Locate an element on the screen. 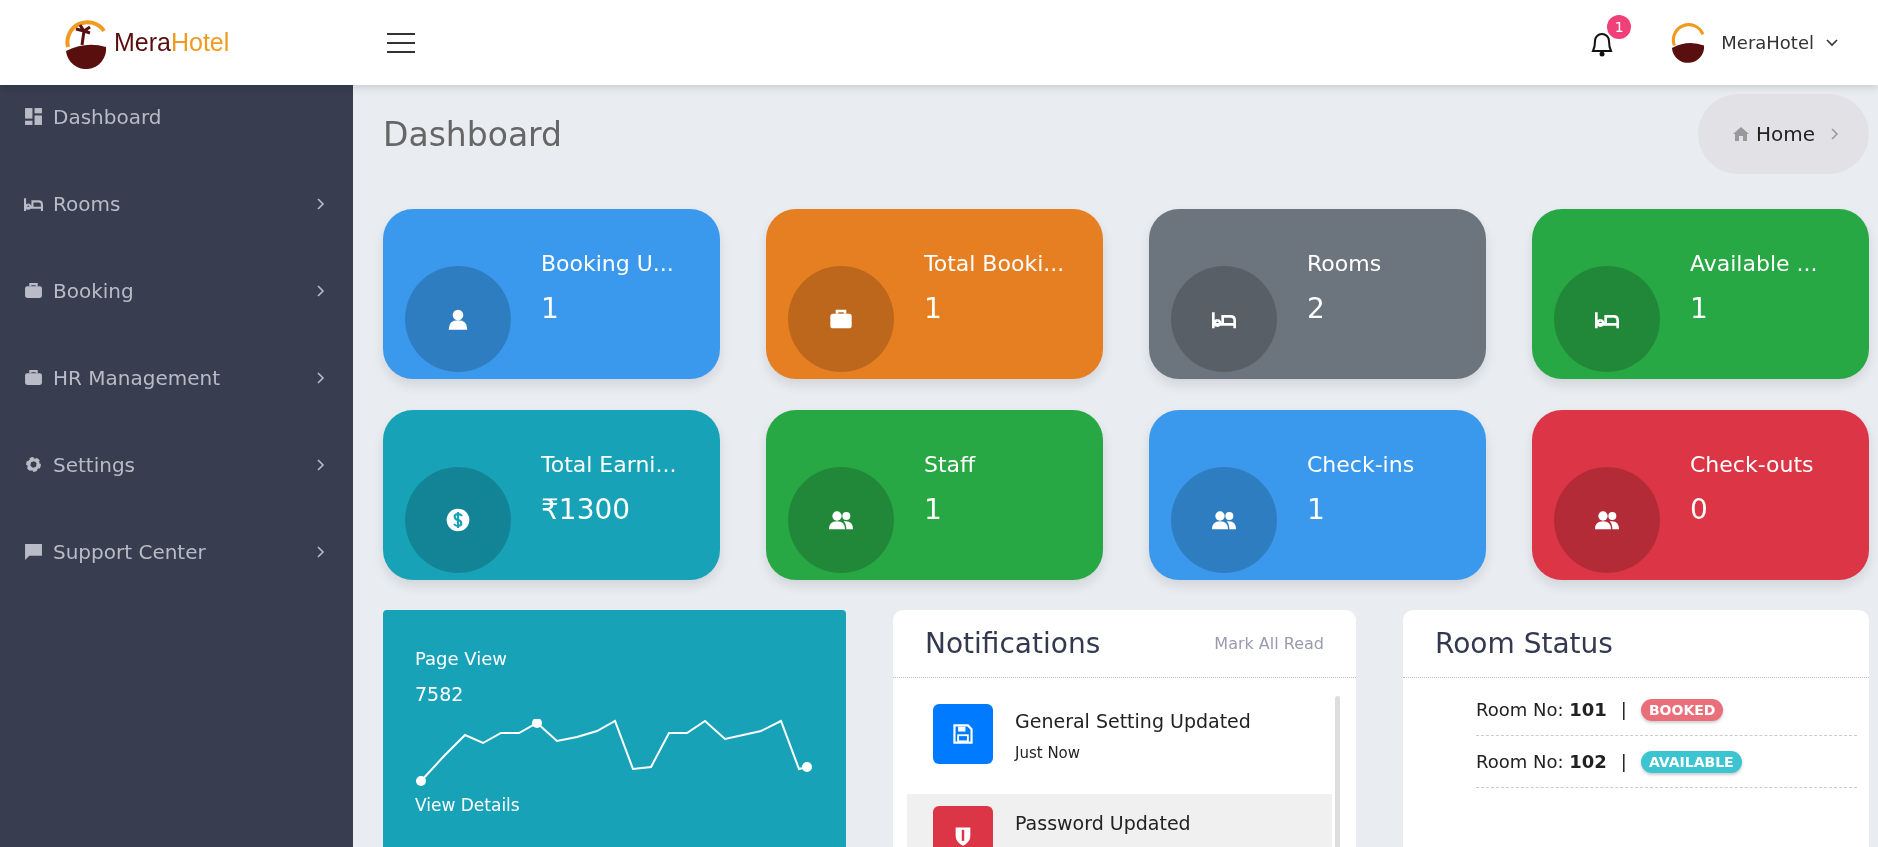 The width and height of the screenshot is (1878, 847). status-badge: AVAILABLE is located at coordinates (1691, 761).